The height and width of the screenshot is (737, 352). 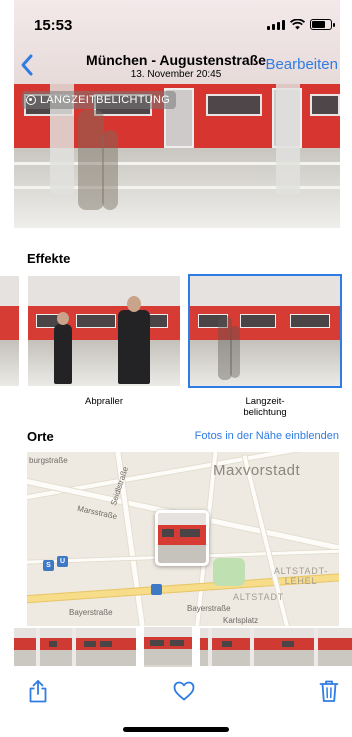 I want to click on battery-icon, so click(x=322, y=24).